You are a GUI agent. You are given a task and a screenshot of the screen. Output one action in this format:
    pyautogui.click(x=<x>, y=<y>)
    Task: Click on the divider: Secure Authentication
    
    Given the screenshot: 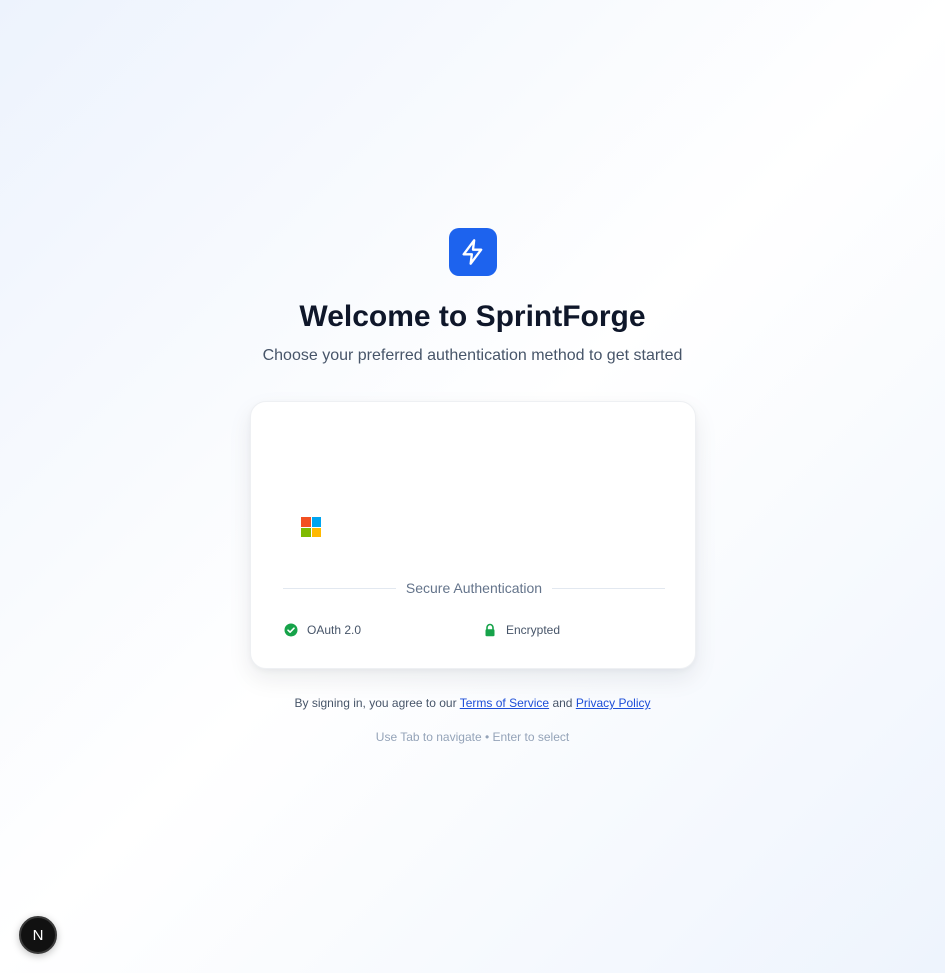 What is the action you would take?
    pyautogui.click(x=474, y=588)
    